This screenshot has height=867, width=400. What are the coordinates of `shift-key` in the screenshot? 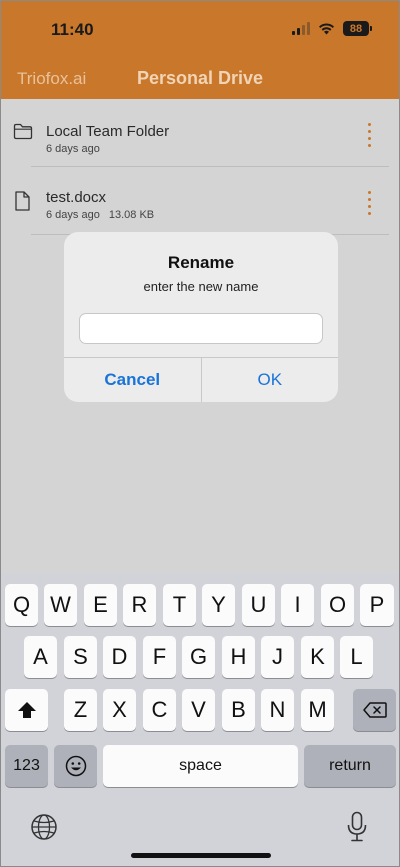 It's located at (26, 710).